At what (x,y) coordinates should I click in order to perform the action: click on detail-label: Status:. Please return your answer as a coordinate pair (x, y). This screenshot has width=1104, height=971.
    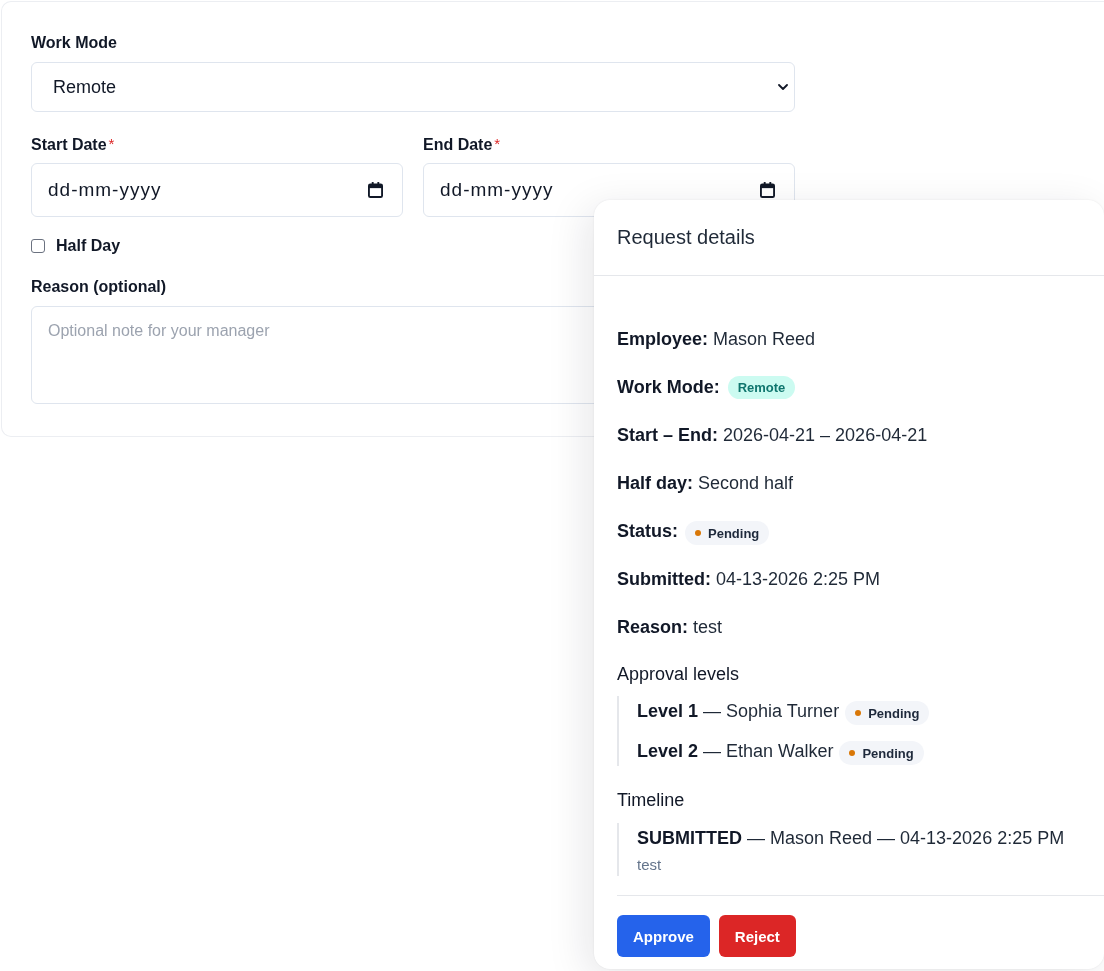
    Looking at the image, I should click on (647, 531).